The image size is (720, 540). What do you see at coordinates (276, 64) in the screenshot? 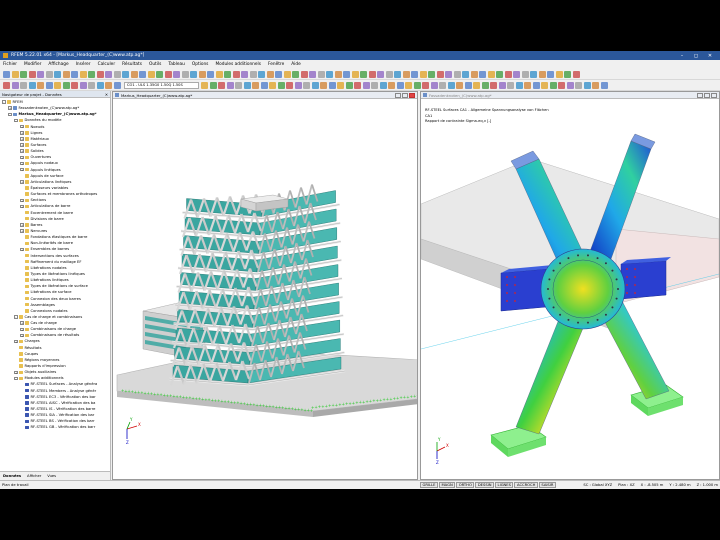
I see `menu-item-10: Fenêtre` at bounding box center [276, 64].